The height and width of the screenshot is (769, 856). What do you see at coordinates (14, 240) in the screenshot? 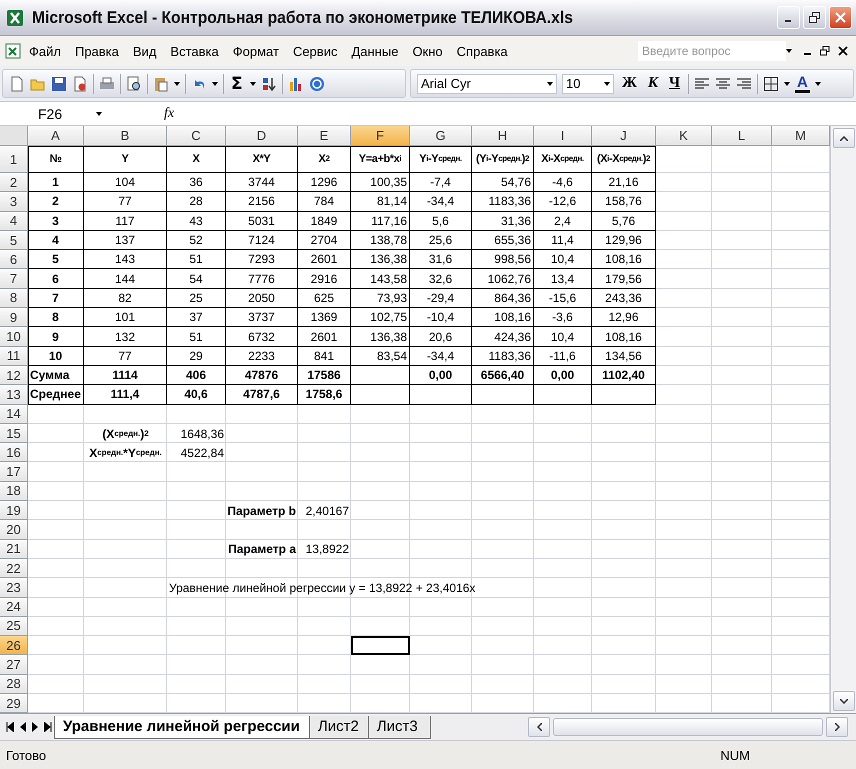
I see `row-header: 5` at bounding box center [14, 240].